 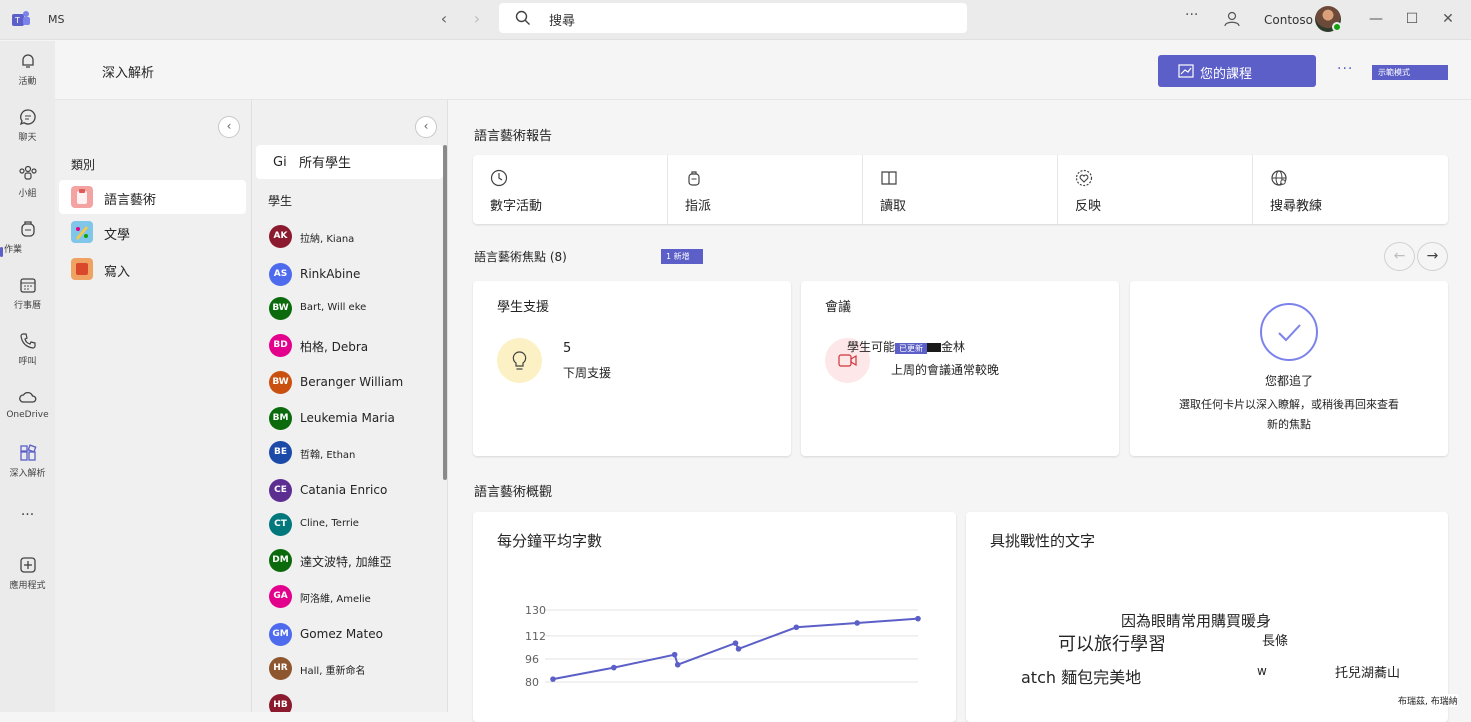 I want to click on footer-student-name: 布瑞茲, 布瑞納, so click(x=1428, y=700).